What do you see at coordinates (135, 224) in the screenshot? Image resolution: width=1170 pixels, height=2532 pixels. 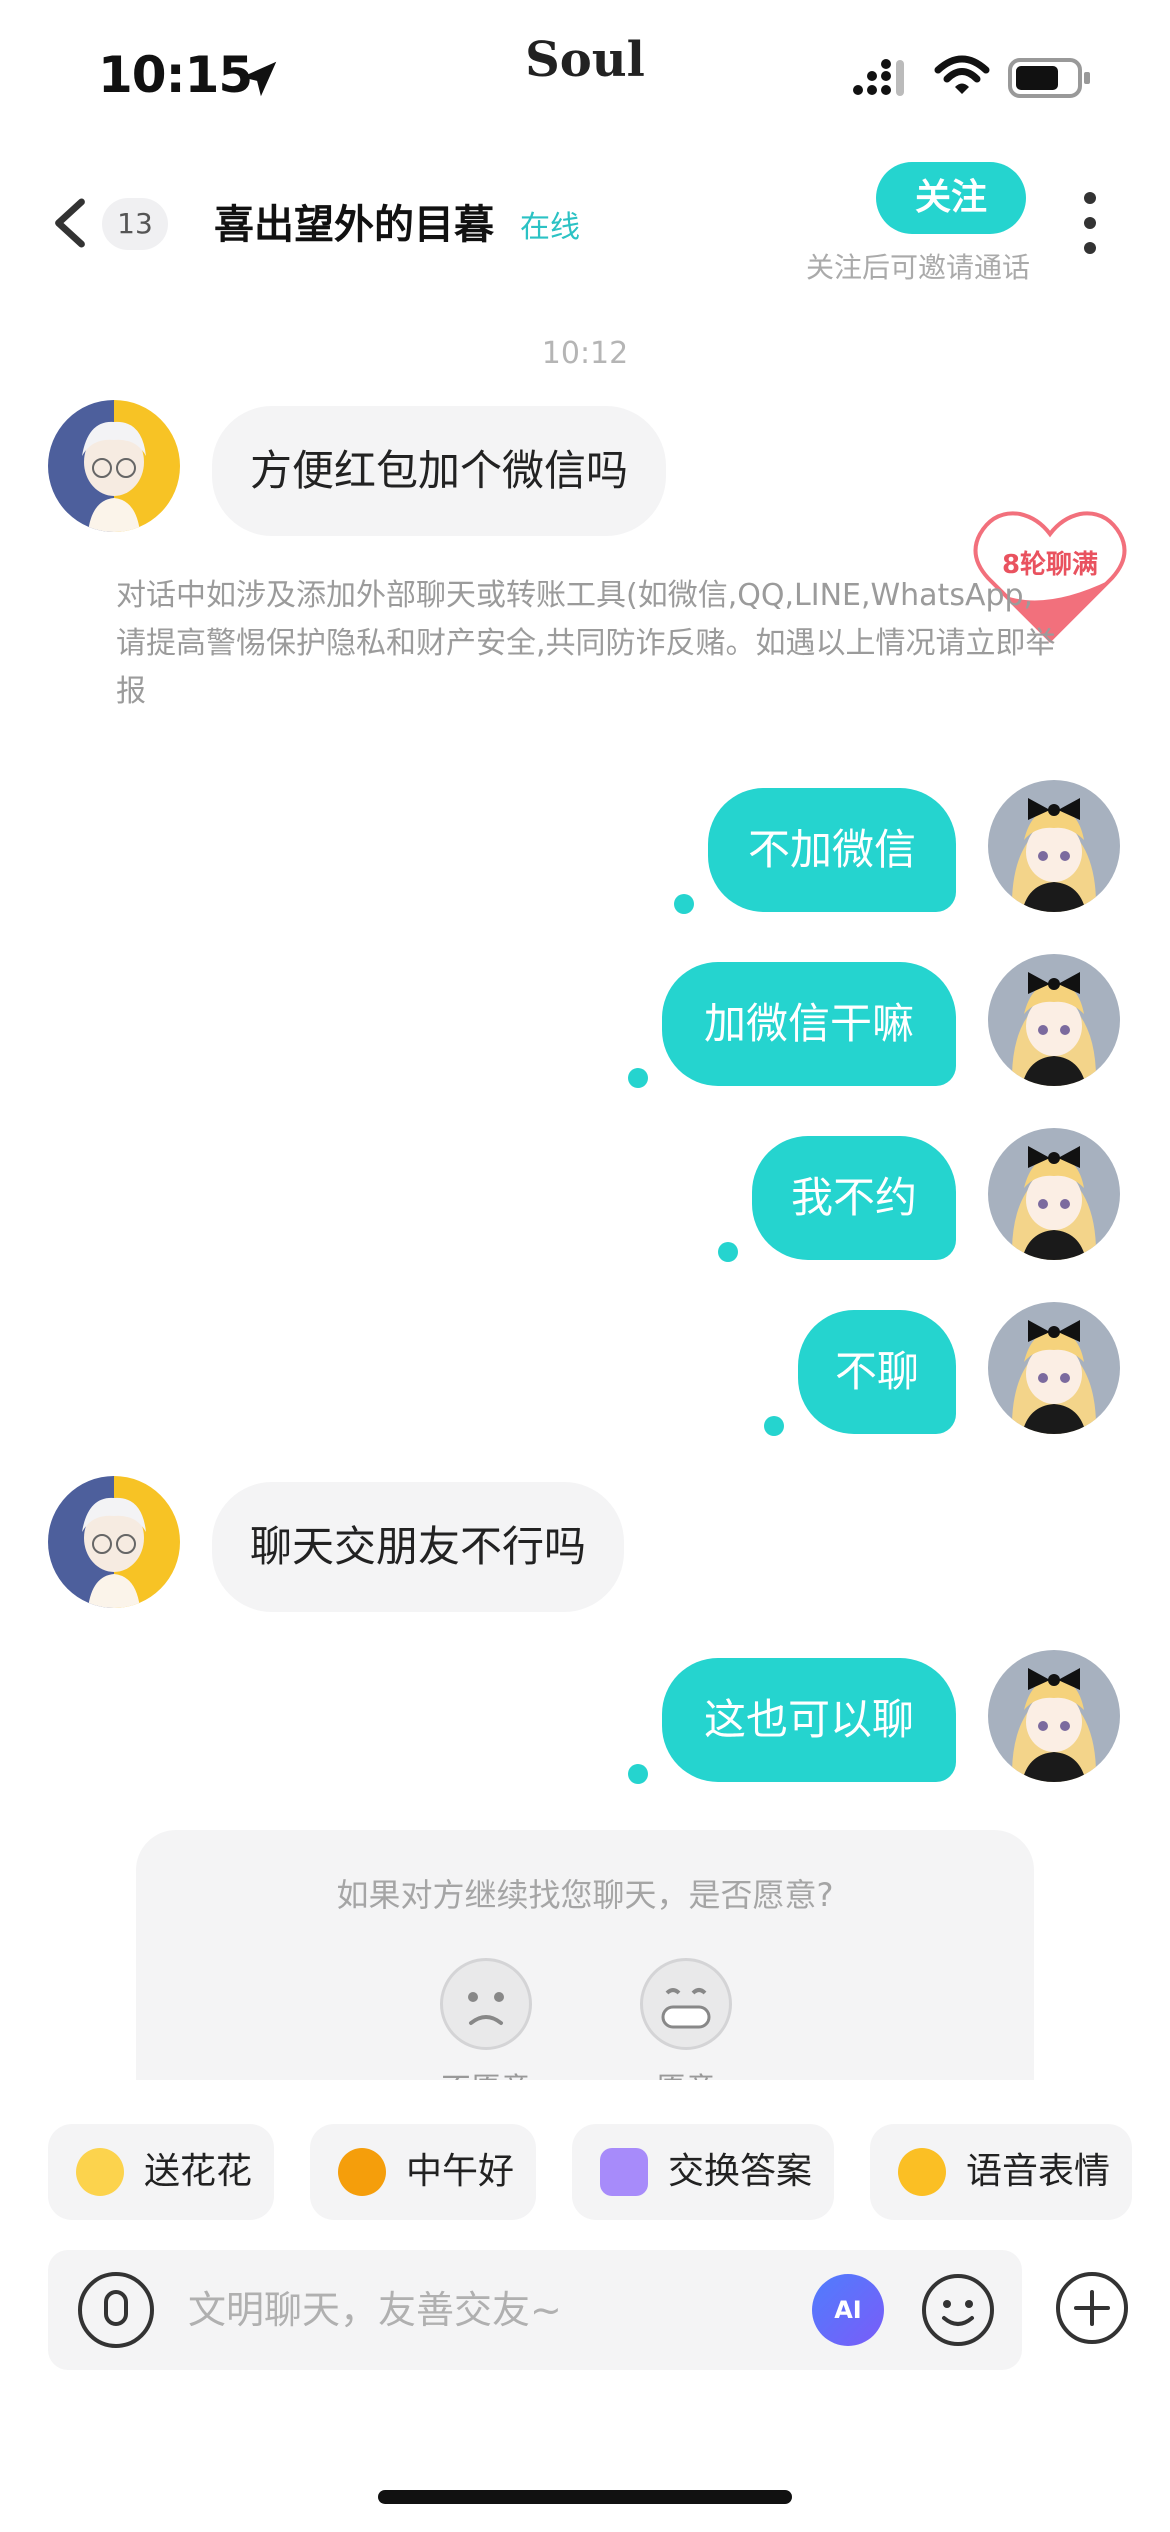 I see `unread-count-badge: 13` at bounding box center [135, 224].